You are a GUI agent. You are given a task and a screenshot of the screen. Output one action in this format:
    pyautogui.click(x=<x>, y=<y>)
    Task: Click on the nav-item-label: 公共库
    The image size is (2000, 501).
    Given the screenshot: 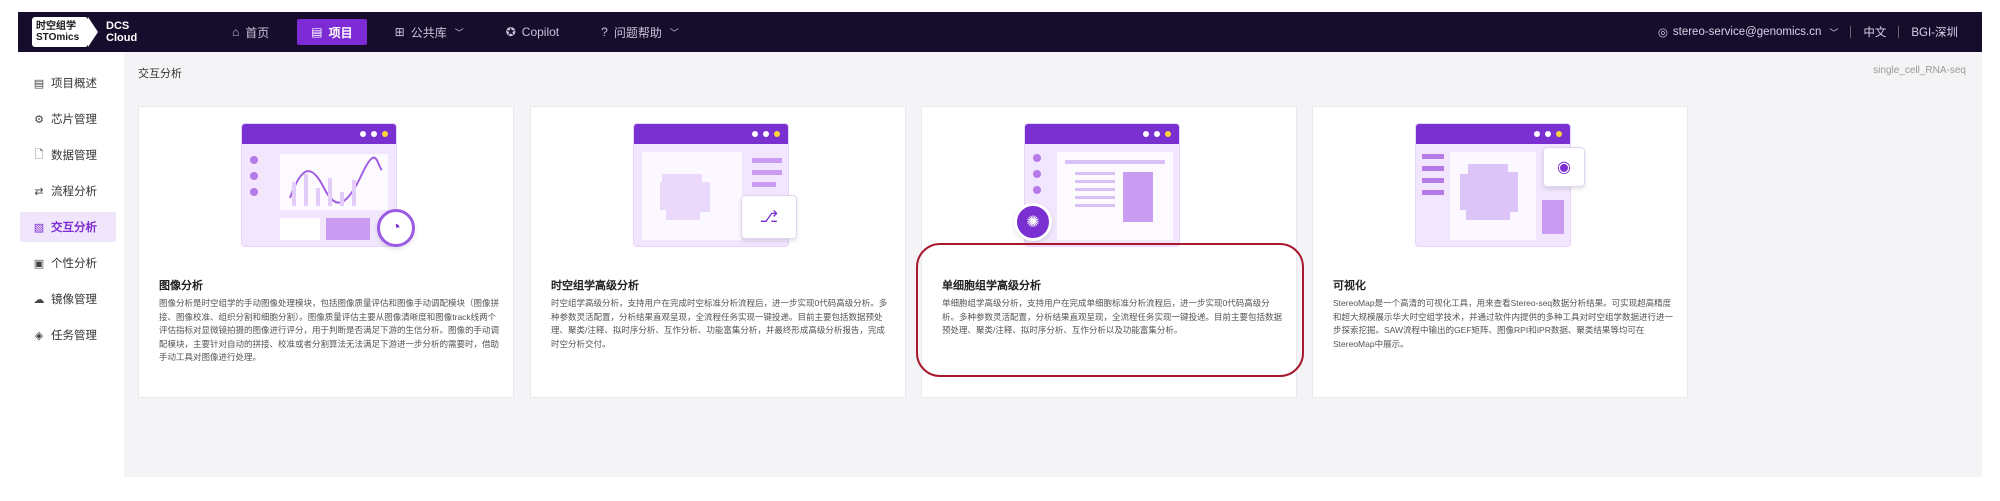 What is the action you would take?
    pyautogui.click(x=428, y=32)
    